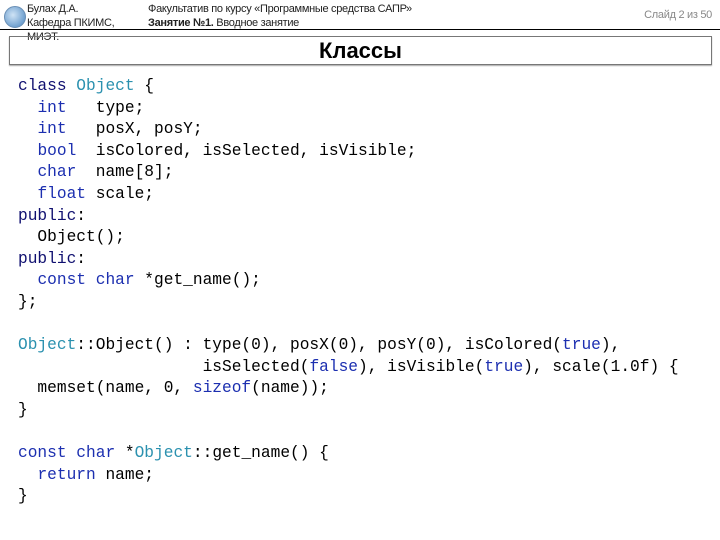  What do you see at coordinates (125, 474) in the screenshot?
I see `code-text: name;` at bounding box center [125, 474].